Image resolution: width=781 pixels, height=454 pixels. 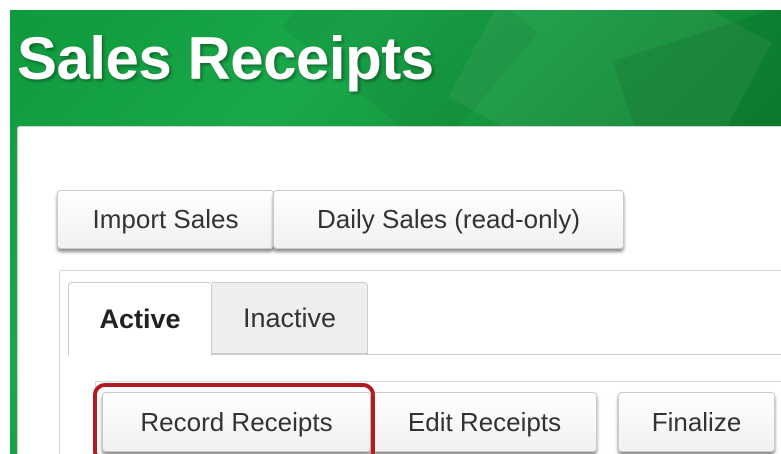 I want to click on page-title: Sales Receipts, so click(x=225, y=58).